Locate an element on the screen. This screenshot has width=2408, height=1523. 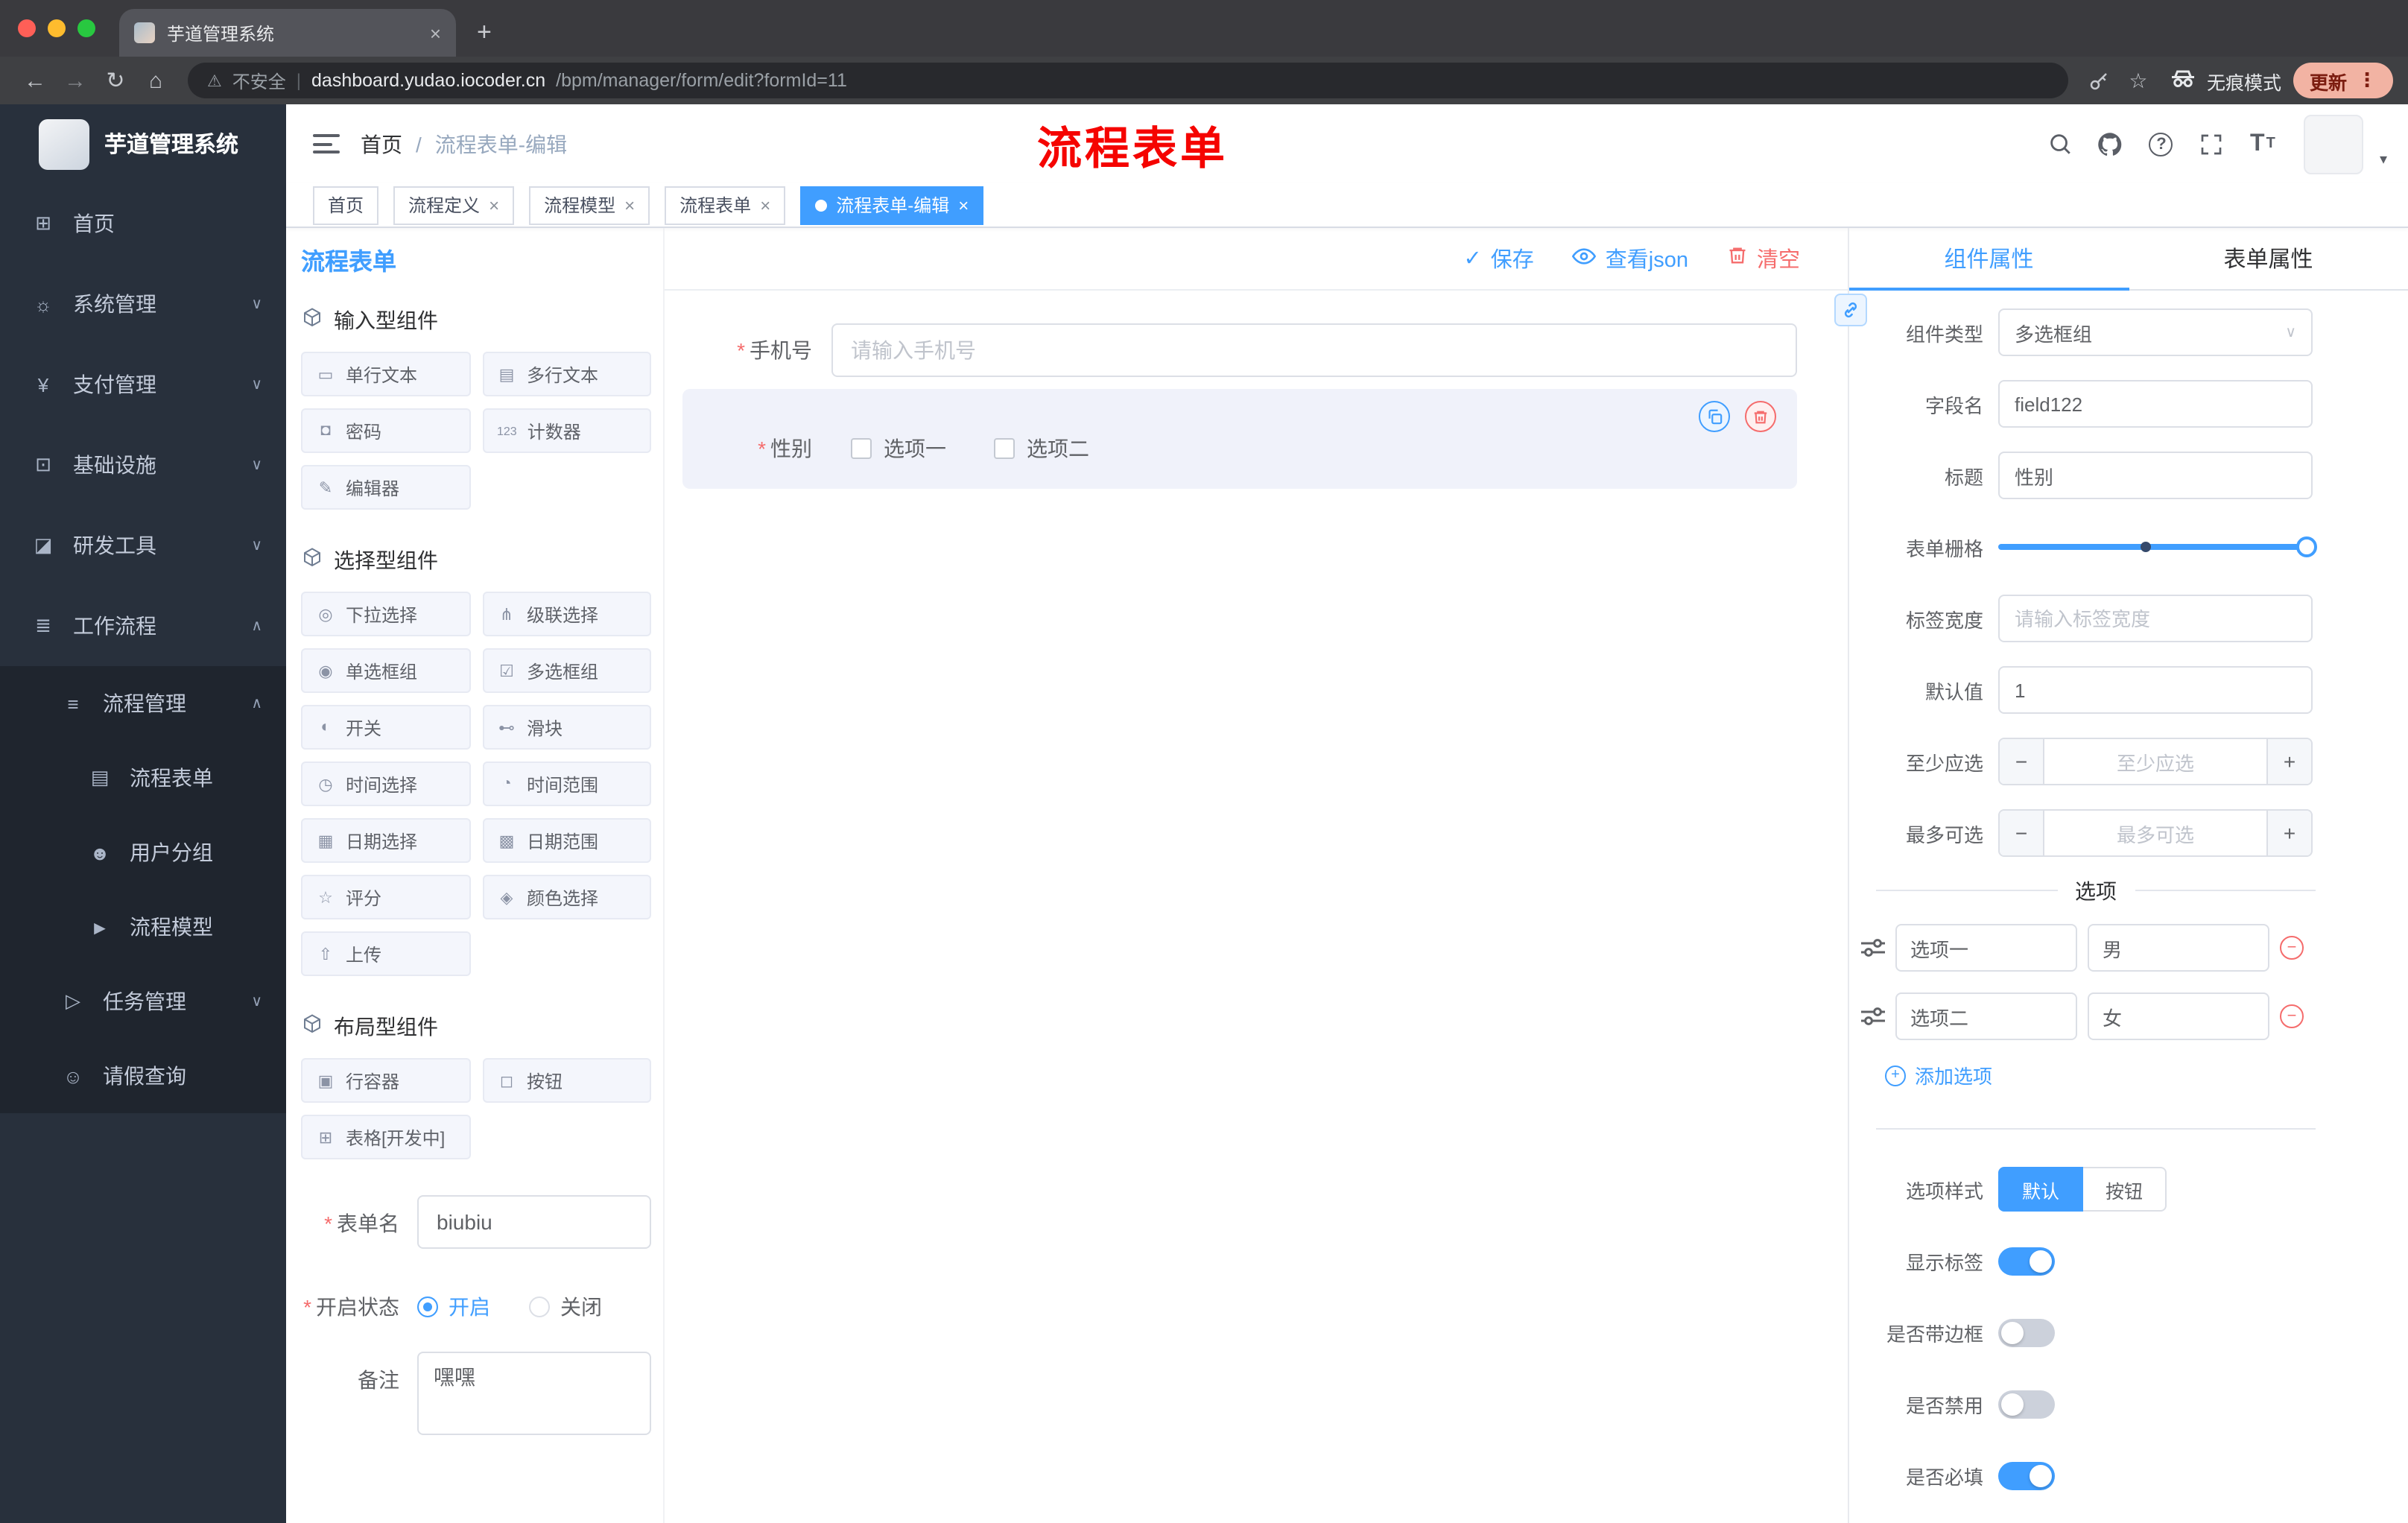
palette-item: ⊷ 滑块 is located at coordinates (566, 728).